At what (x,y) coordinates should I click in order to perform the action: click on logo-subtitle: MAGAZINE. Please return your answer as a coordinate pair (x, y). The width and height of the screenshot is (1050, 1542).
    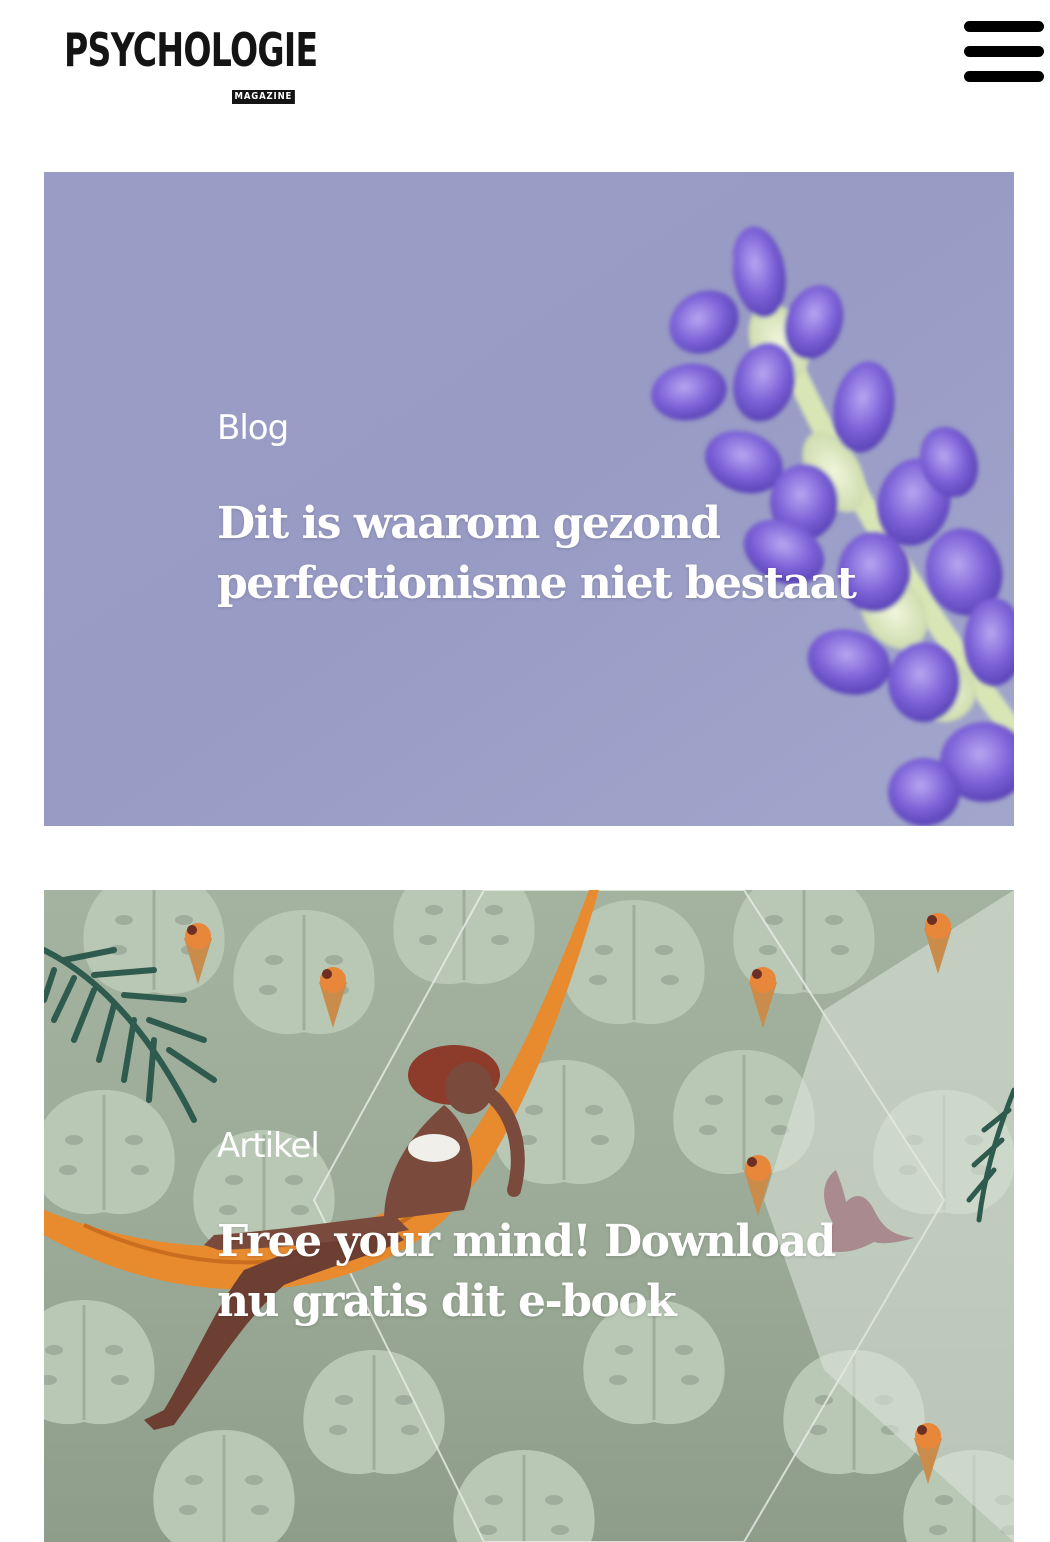
    Looking at the image, I should click on (263, 97).